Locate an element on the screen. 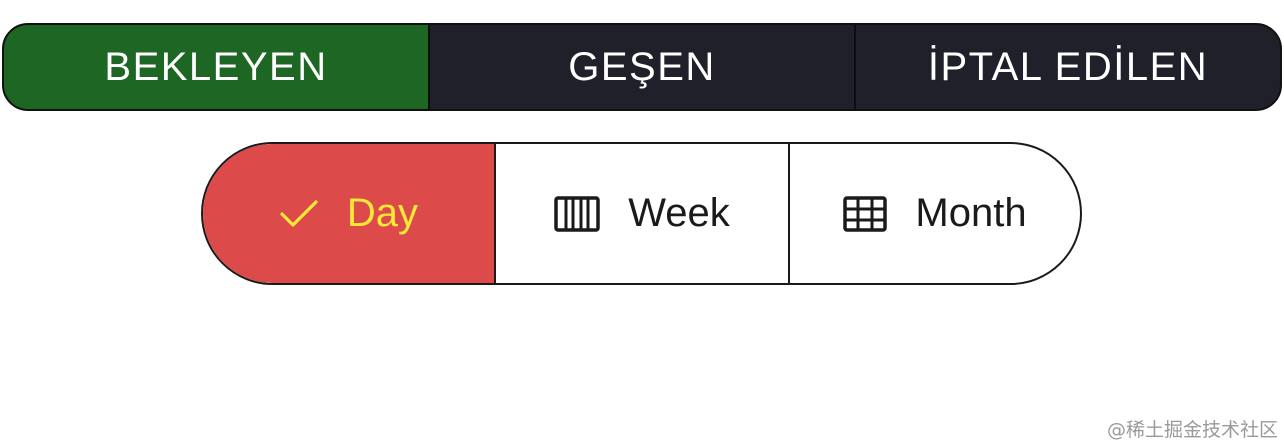  tab-iptal-edilen-label: İPTAL EDİLEN is located at coordinates (1068, 66).